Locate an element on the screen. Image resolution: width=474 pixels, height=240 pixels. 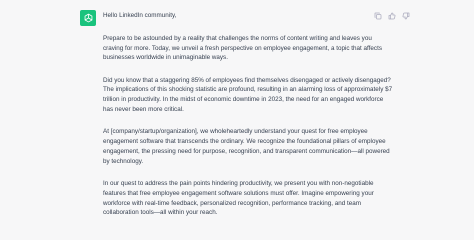
thumbs-down-icon is located at coordinates (405, 15).